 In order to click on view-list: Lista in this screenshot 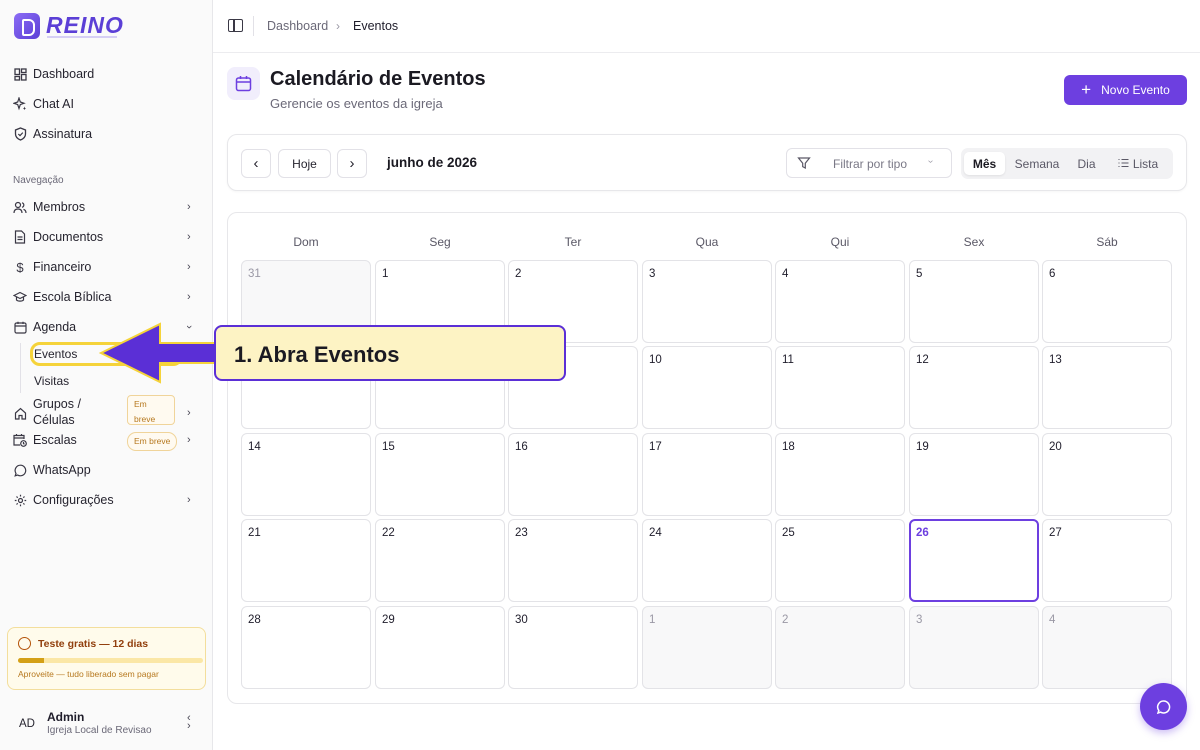, I will do `click(1138, 163)`.